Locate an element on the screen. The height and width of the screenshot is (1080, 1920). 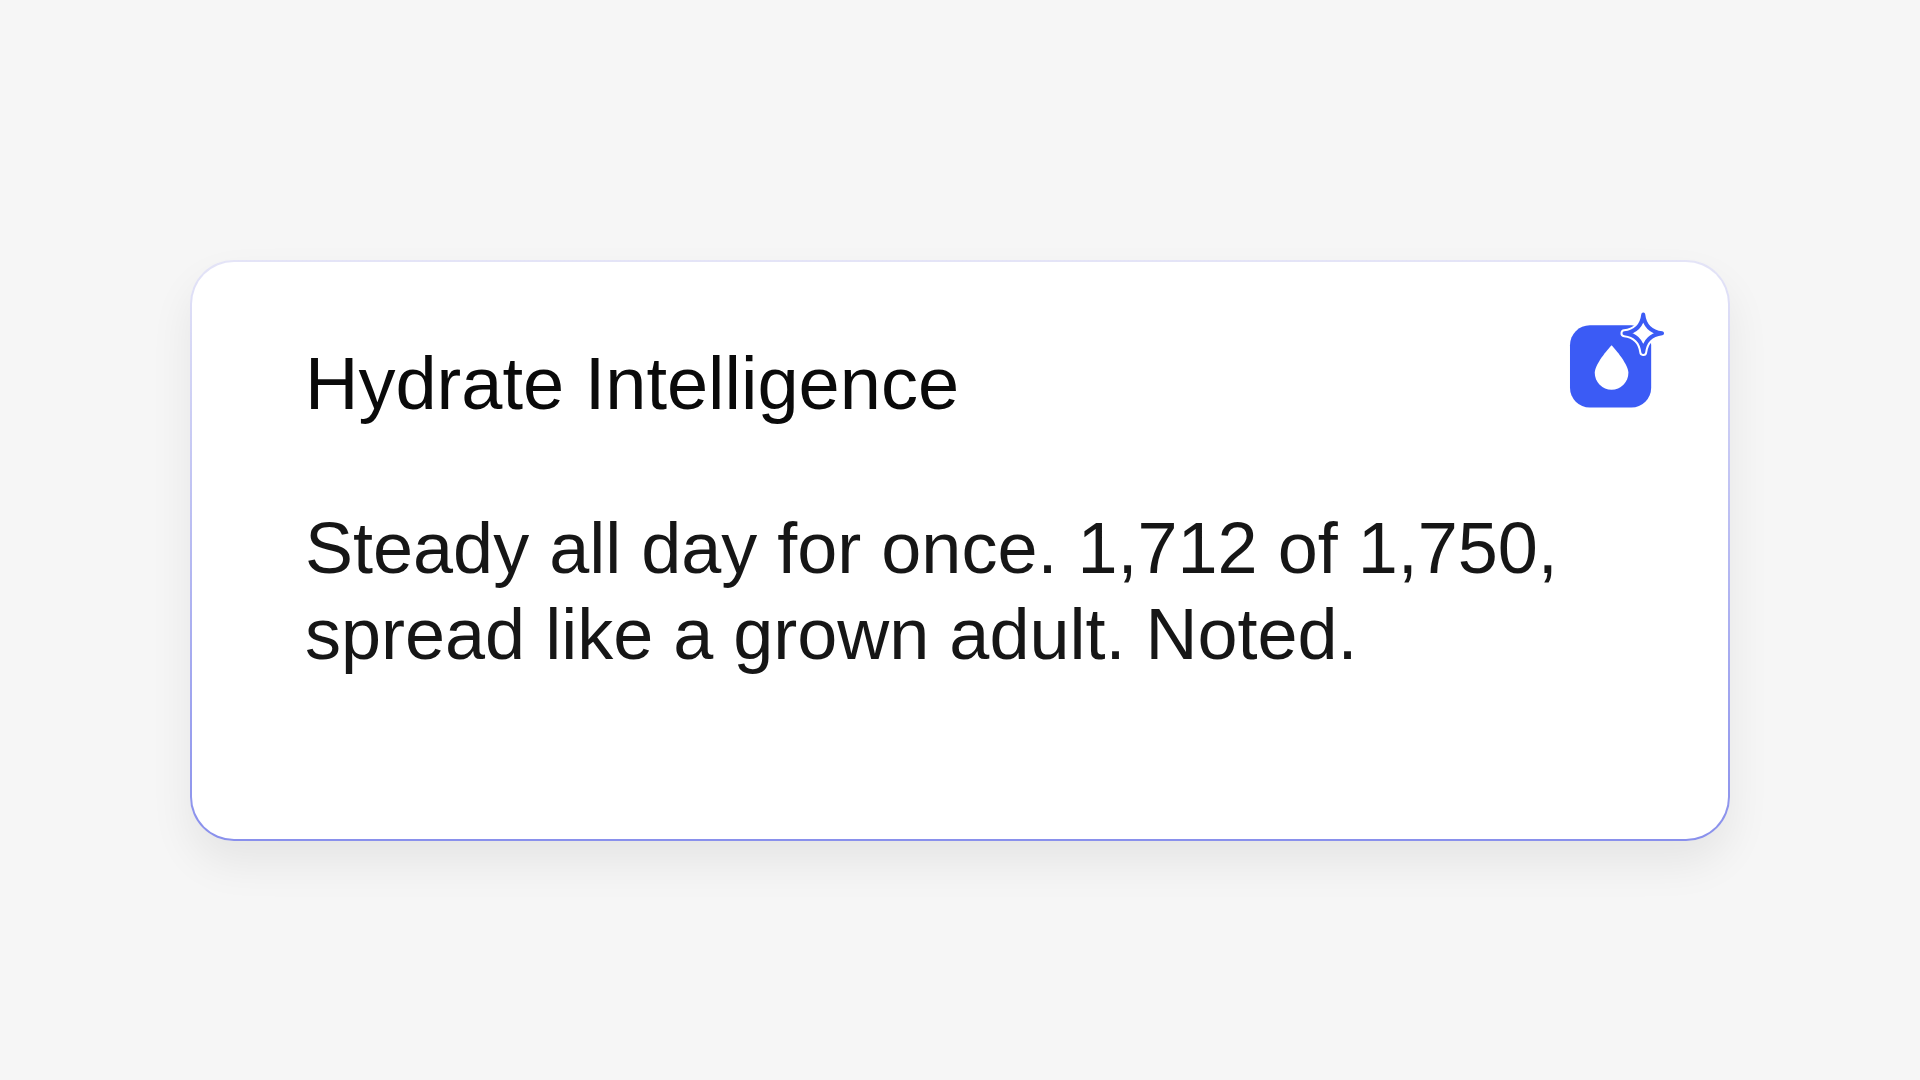
card-message: Steady all day for once. 1,712 of 1,750, spread like a grown adult. Noted. is located at coordinates (932, 591).